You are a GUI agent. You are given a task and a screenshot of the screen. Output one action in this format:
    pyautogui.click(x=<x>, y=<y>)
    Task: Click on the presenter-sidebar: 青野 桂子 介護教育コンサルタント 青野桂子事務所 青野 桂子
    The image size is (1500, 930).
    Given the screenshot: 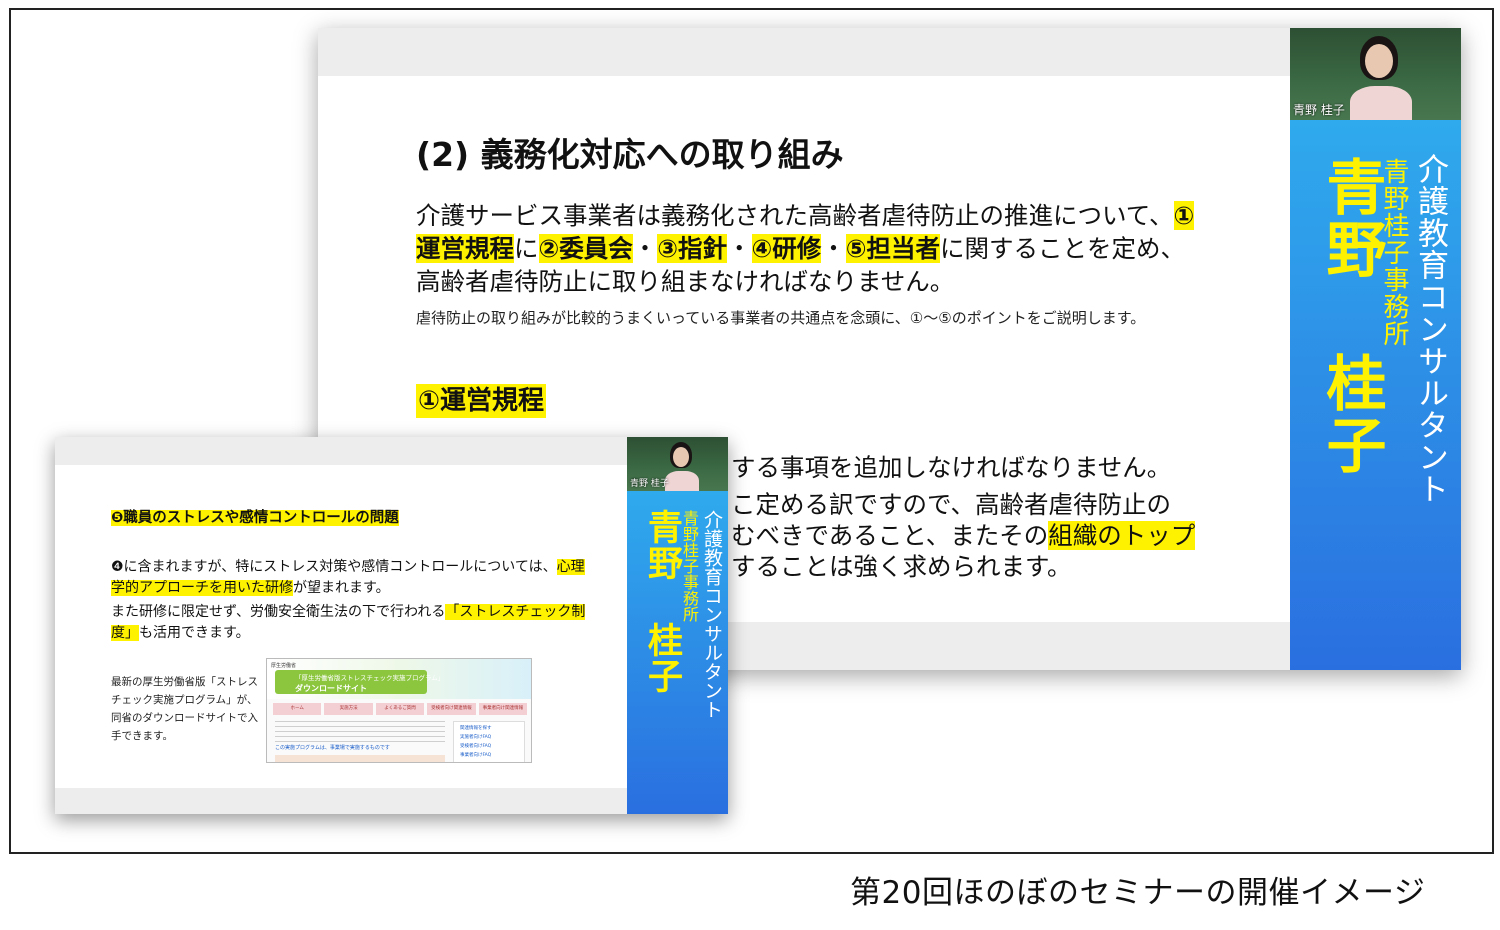 What is the action you would take?
    pyautogui.click(x=1375, y=349)
    